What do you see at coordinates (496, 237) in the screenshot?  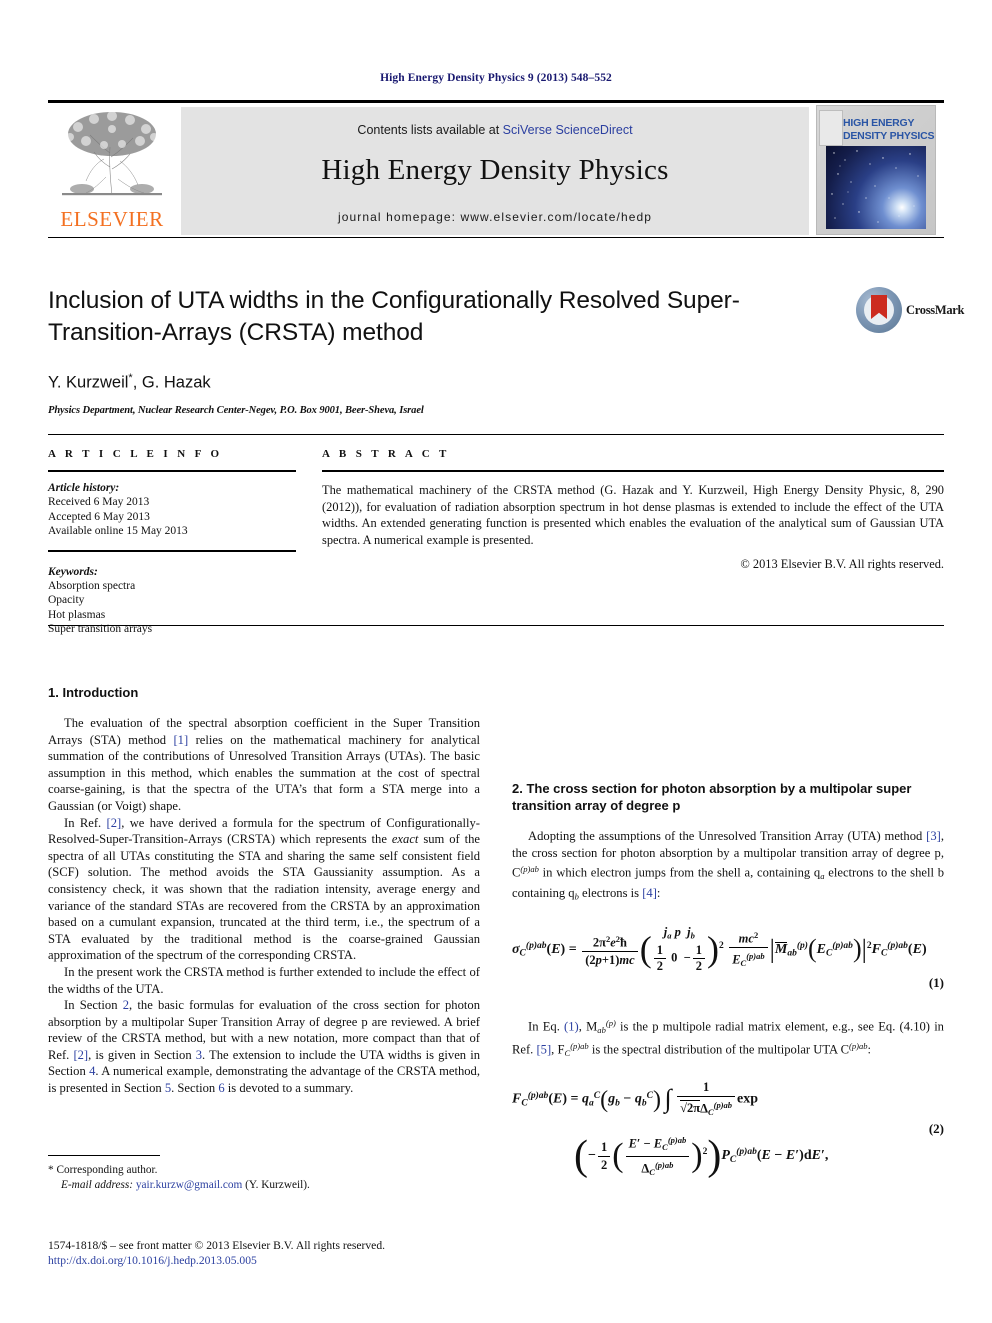 I see `banner-bottom-rule` at bounding box center [496, 237].